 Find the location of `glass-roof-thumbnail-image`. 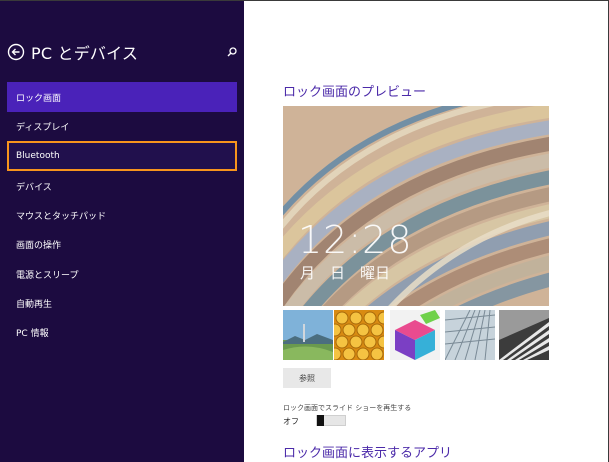

glass-roof-thumbnail-image is located at coordinates (470, 335).